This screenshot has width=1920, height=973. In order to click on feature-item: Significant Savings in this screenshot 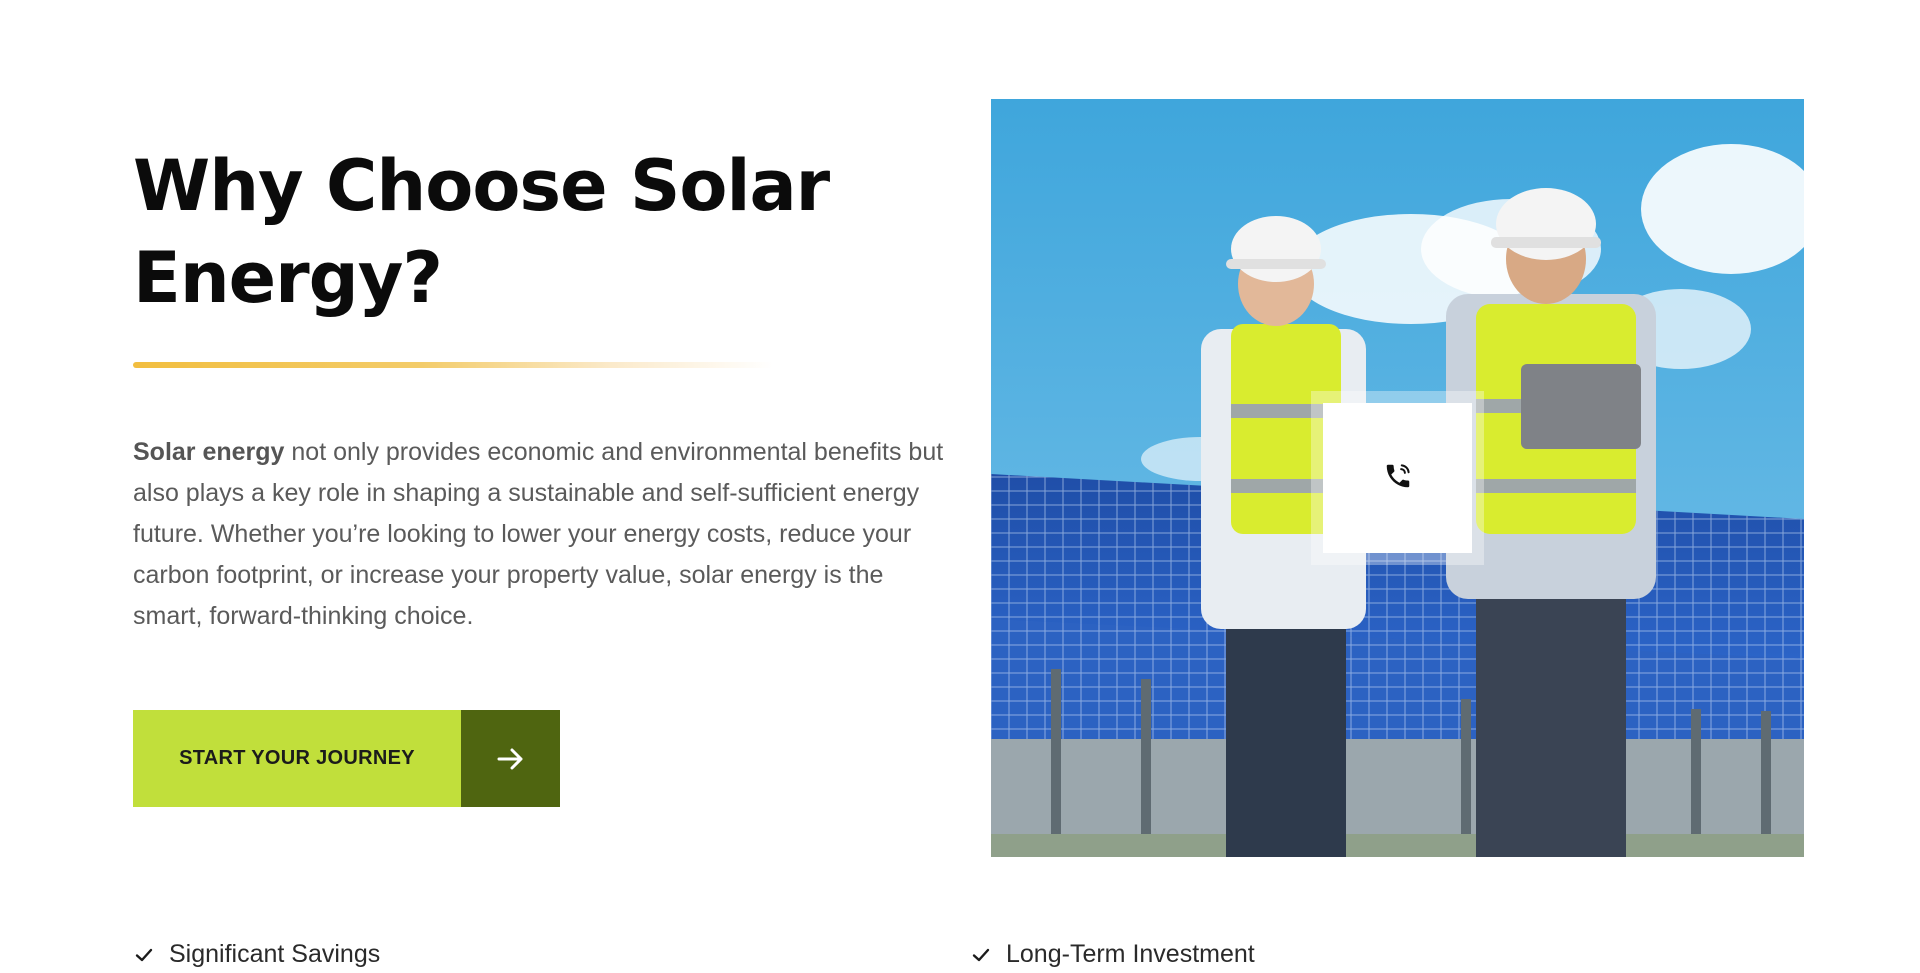, I will do `click(256, 954)`.